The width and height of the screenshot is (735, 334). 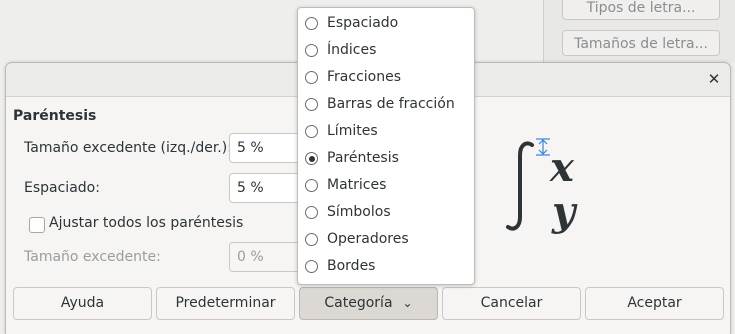 What do you see at coordinates (352, 50) in the screenshot?
I see `menu-item-label: Índices` at bounding box center [352, 50].